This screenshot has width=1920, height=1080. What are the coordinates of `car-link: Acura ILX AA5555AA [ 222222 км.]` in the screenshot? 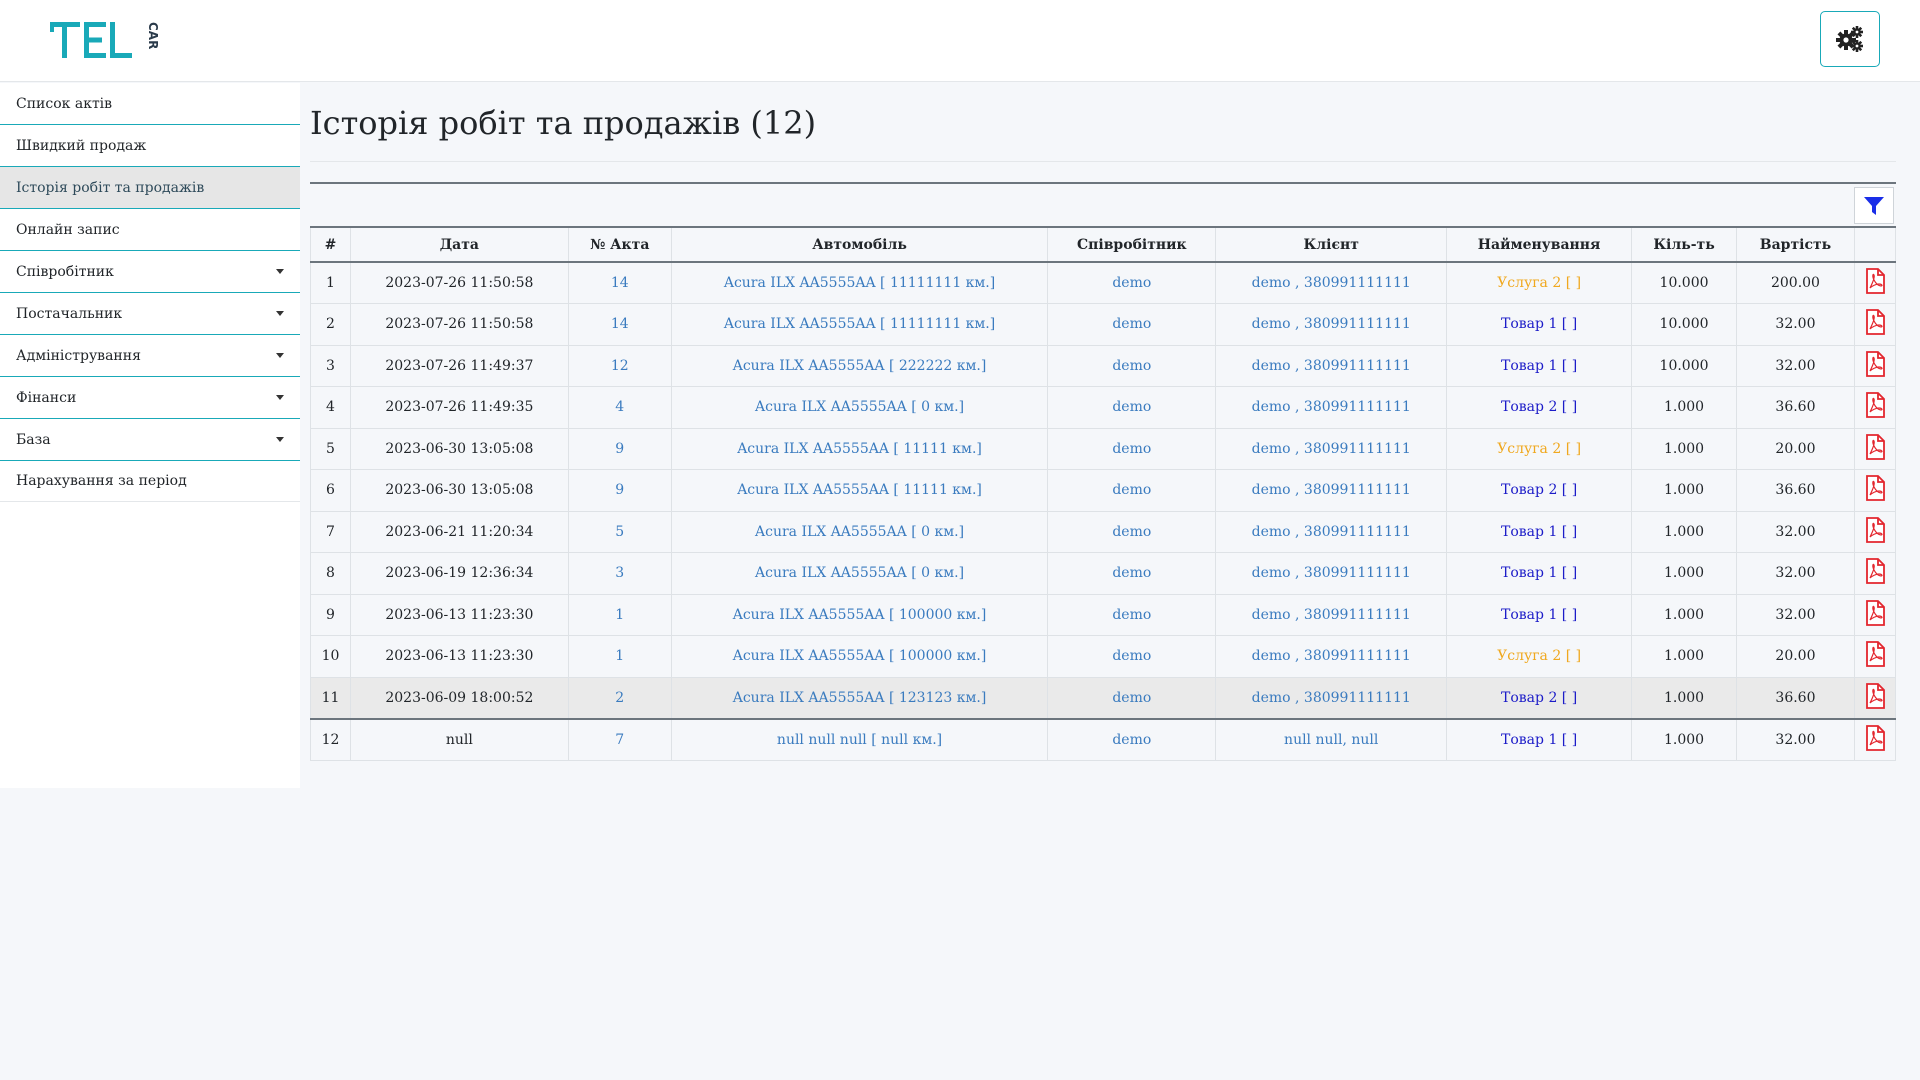 It's located at (860, 366).